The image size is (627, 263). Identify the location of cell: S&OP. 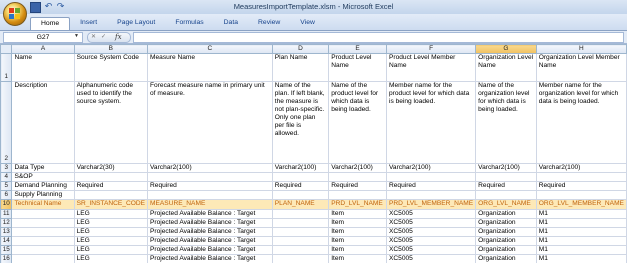
(43, 177).